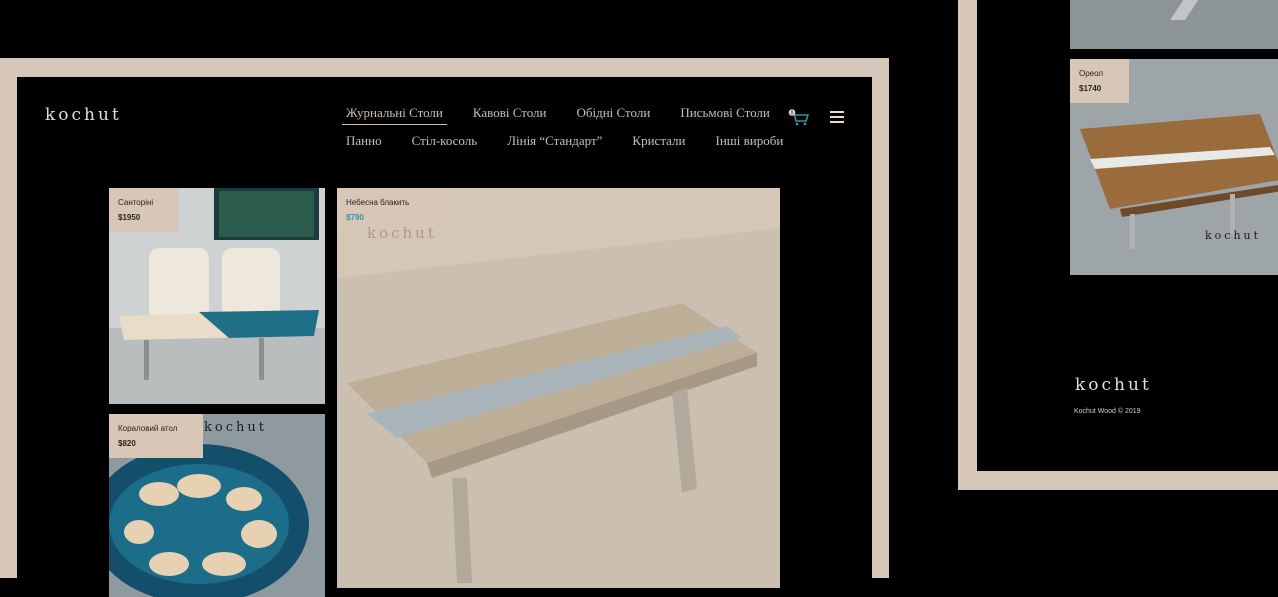 The image size is (1278, 597). I want to click on nav-link-panels: Панно, so click(364, 142).